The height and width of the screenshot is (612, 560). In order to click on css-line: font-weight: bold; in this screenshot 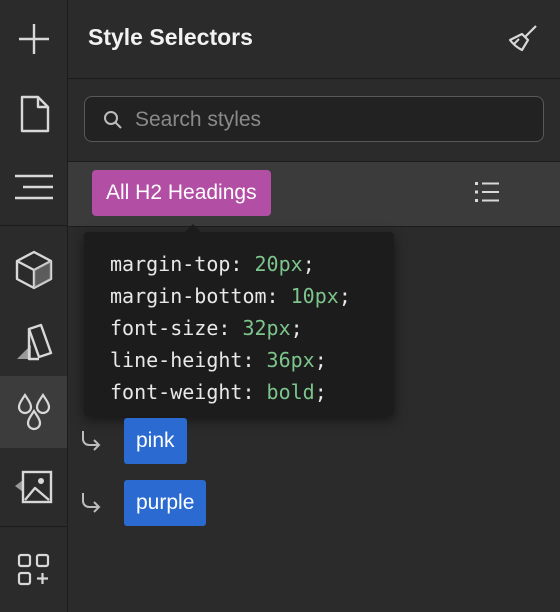, I will do `click(218, 392)`.